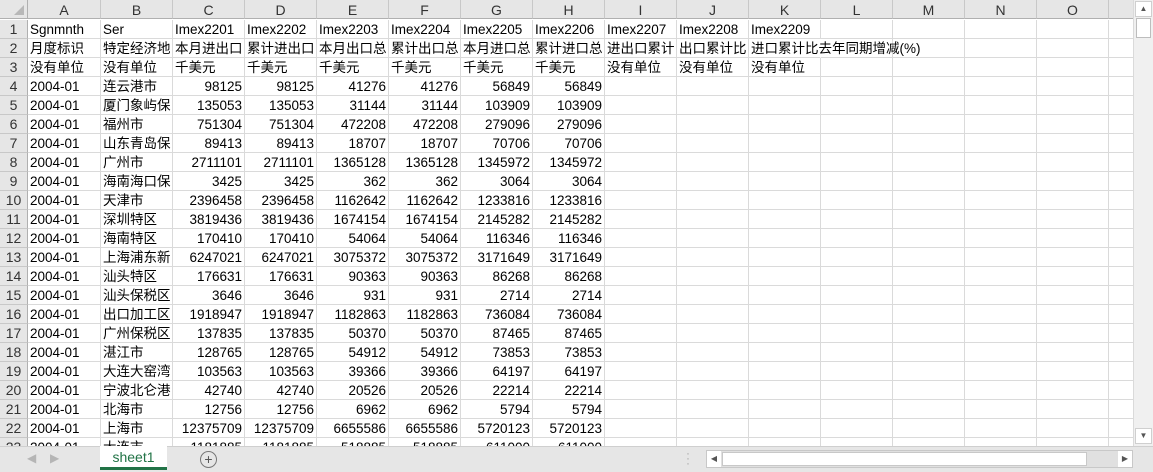  Describe the element at coordinates (1001, 67) in the screenshot. I see `cell-N3` at that location.